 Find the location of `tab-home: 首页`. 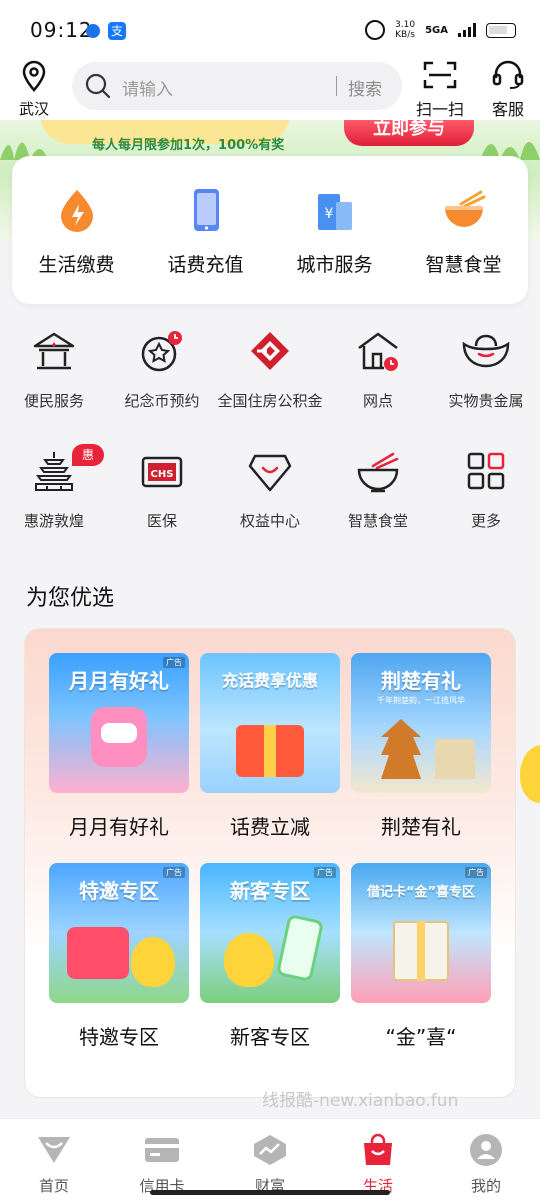

tab-home: 首页 is located at coordinates (54, 1164).